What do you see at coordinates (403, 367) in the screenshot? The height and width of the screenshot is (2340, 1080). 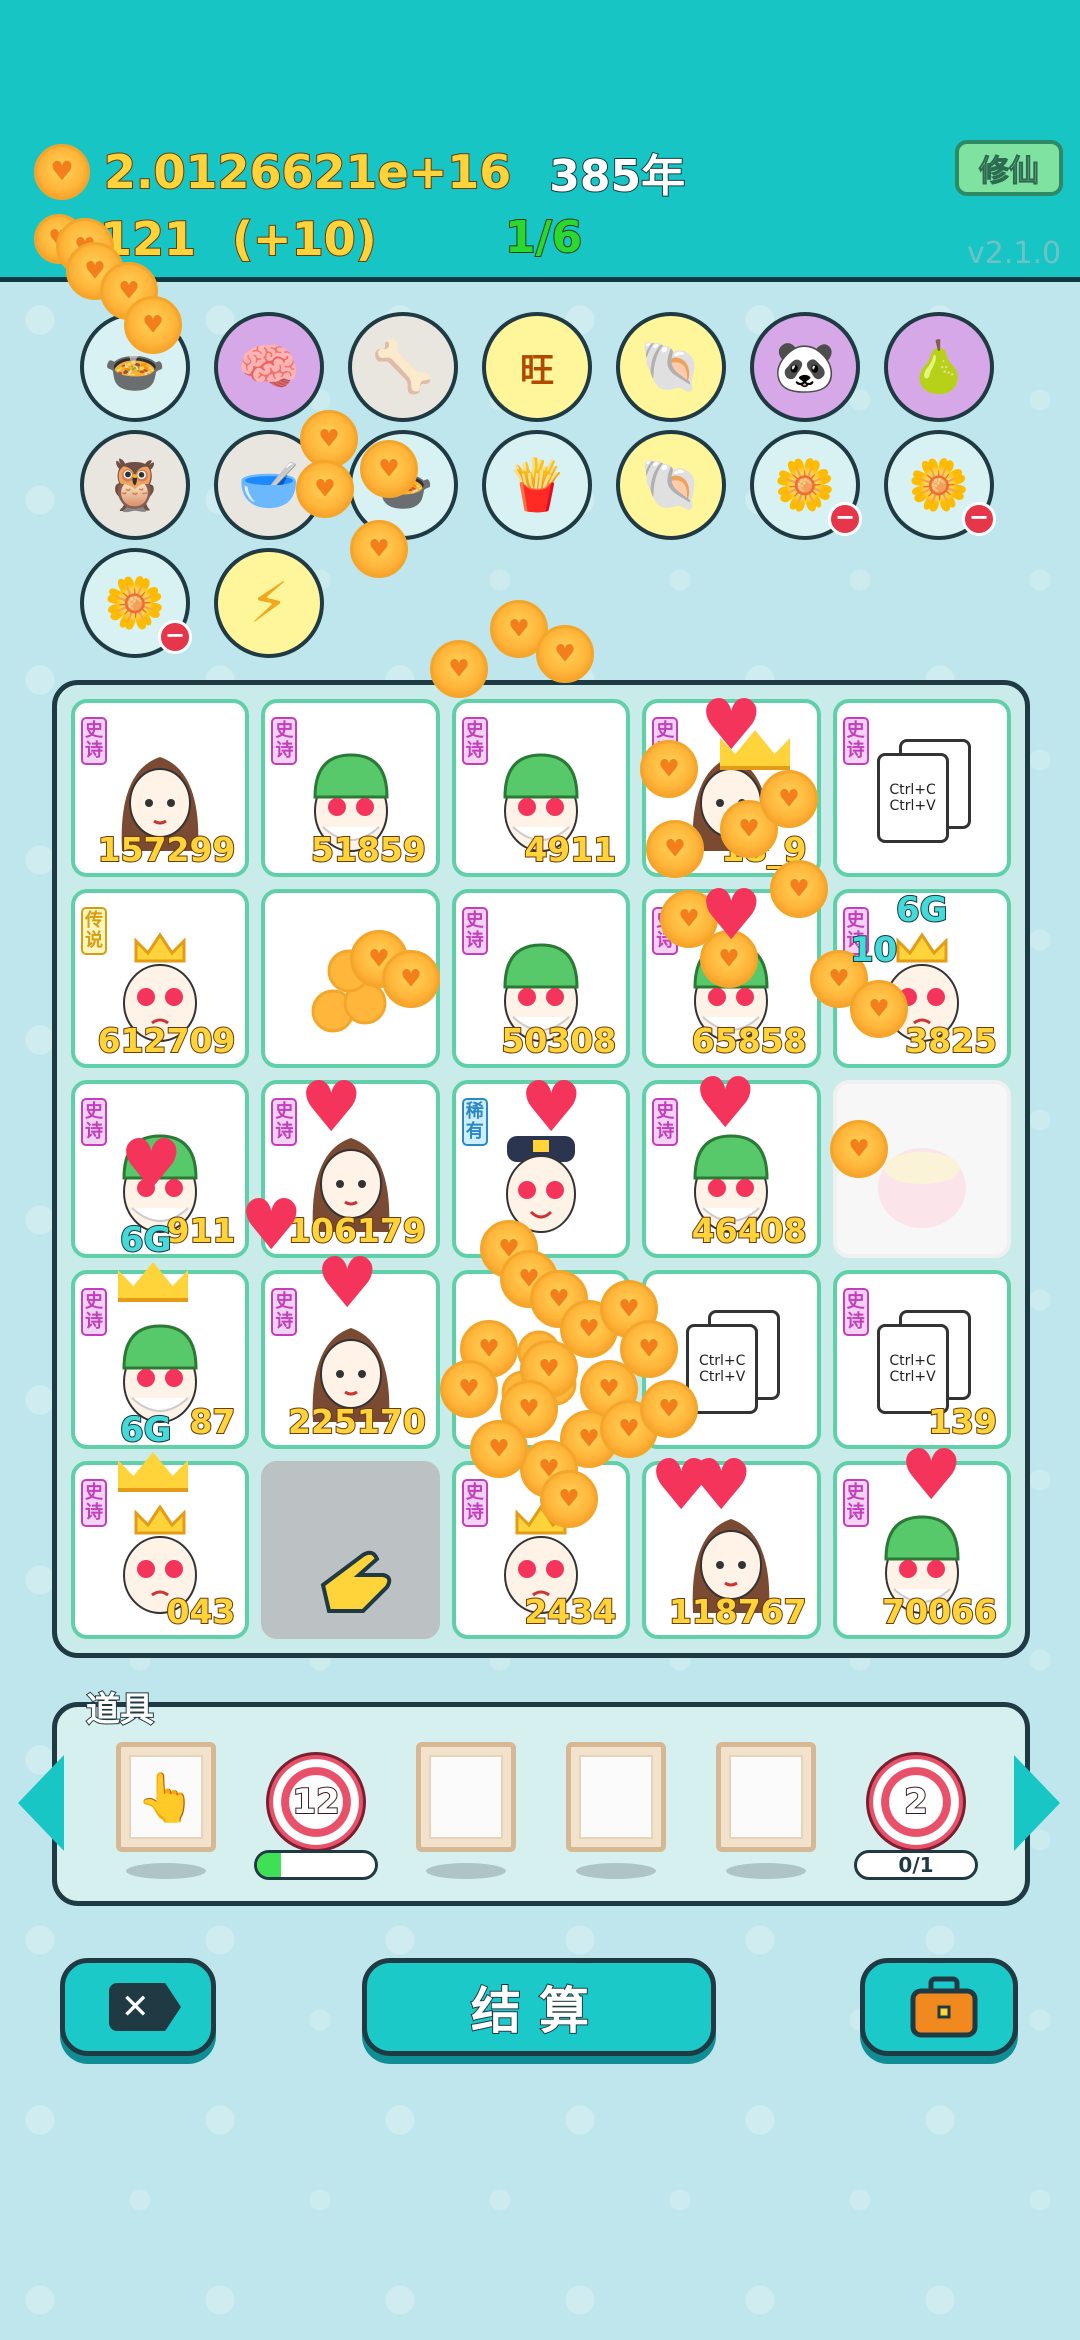 I see `bone-bowl-icon: 🦴` at bounding box center [403, 367].